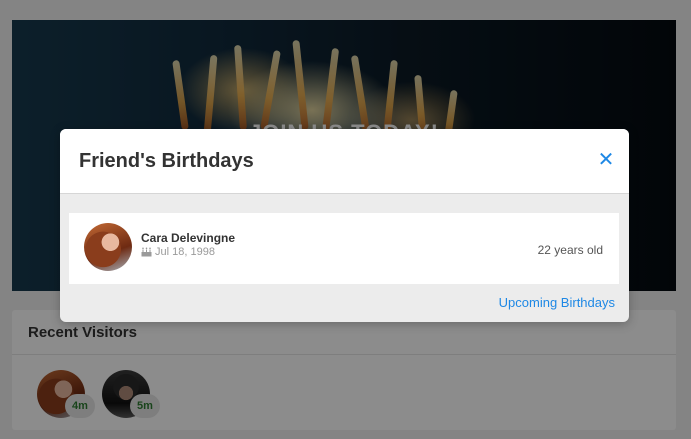 The height and width of the screenshot is (439, 691). I want to click on friend-name: Cara Delevingne, so click(188, 238).